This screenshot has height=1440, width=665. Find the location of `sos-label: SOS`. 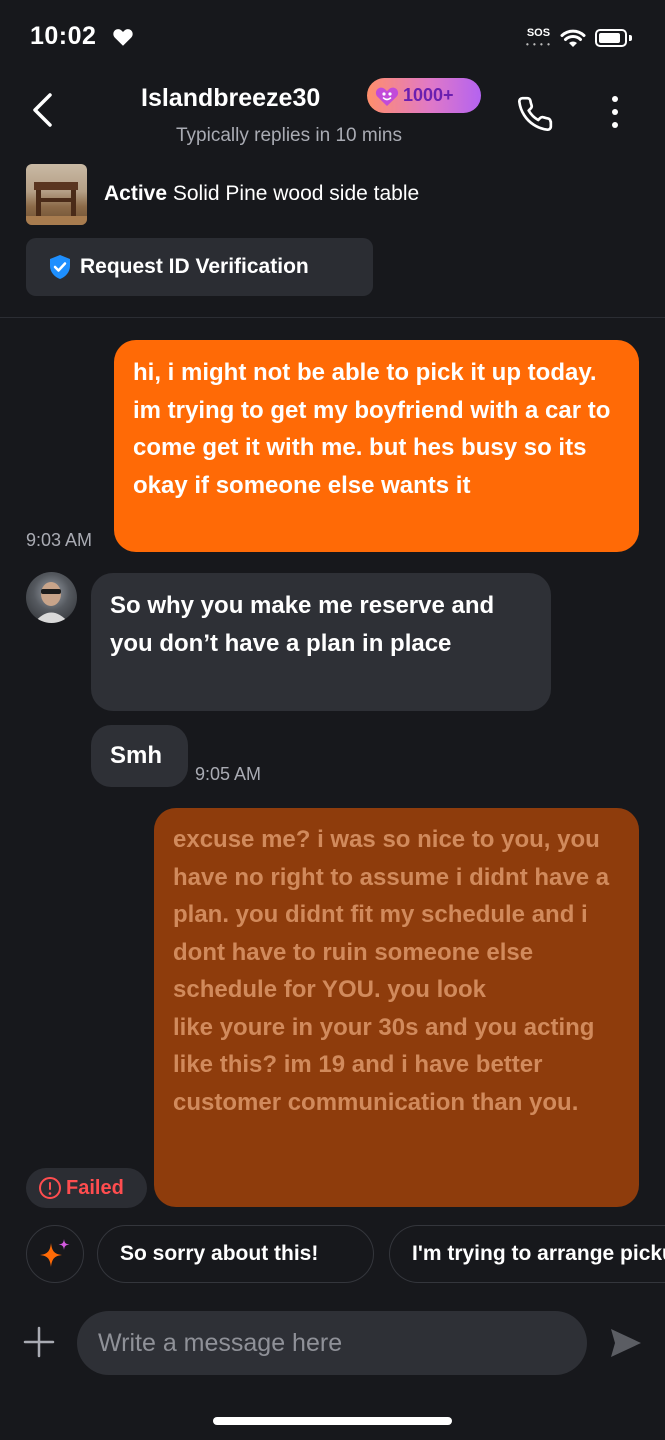

sos-label: SOS is located at coordinates (538, 33).